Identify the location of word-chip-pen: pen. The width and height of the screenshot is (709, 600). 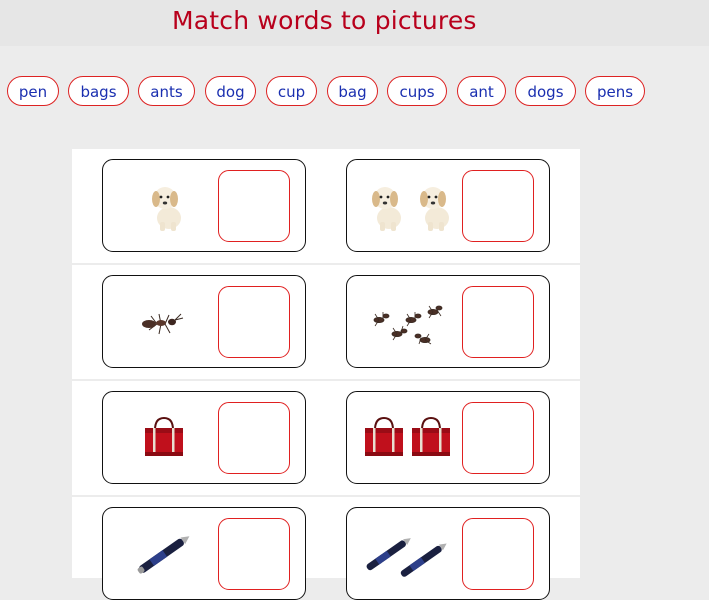
(33, 91).